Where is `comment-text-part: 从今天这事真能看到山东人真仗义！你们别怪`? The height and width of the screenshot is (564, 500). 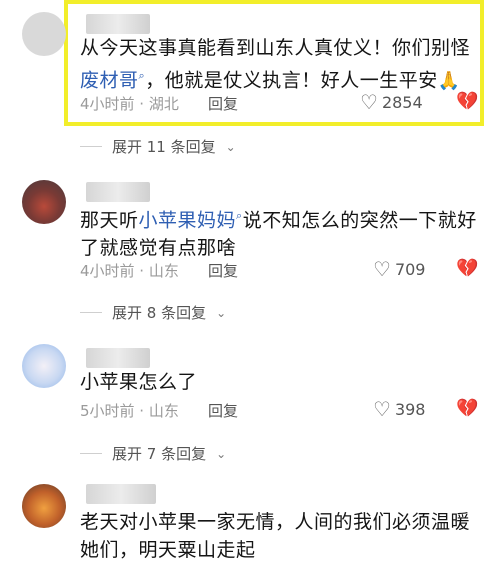 comment-text-part: 从今天这事真能看到山东人真仗义！你们别怪 is located at coordinates (275, 48).